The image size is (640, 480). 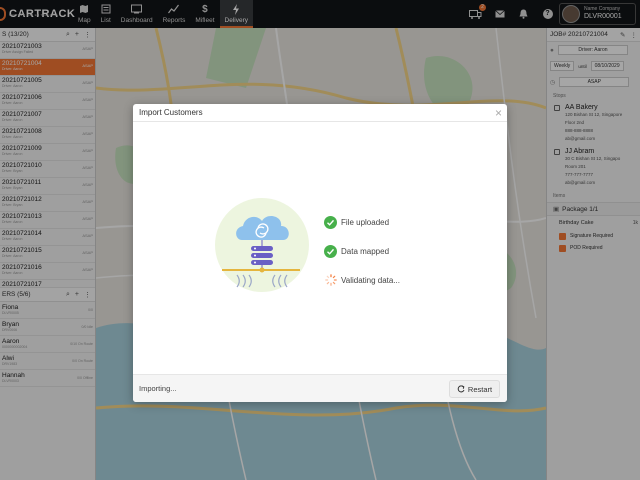 I want to click on dialog-footer: Importing... Restart, so click(x=320, y=388).